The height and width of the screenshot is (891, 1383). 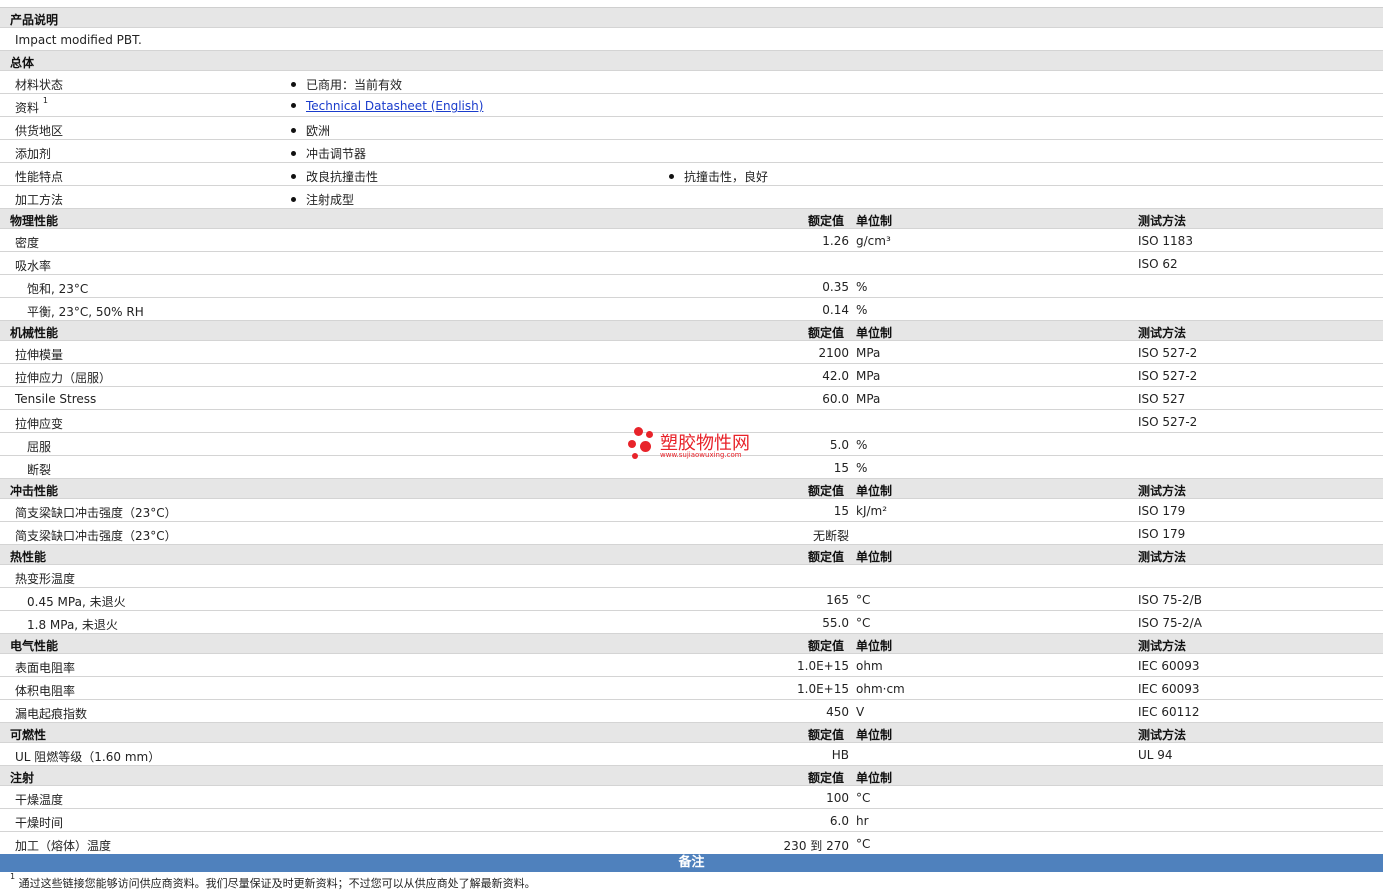 What do you see at coordinates (691, 754) in the screenshot?
I see `flammability-row: UL 阻燃等级（1.60 mm） HB UL 94` at bounding box center [691, 754].